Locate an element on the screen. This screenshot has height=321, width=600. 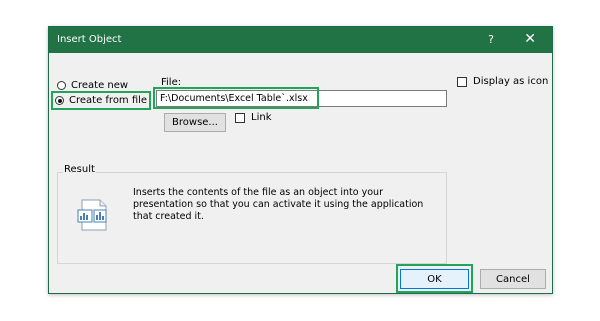
embedded-object-icon is located at coordinates (92, 215).